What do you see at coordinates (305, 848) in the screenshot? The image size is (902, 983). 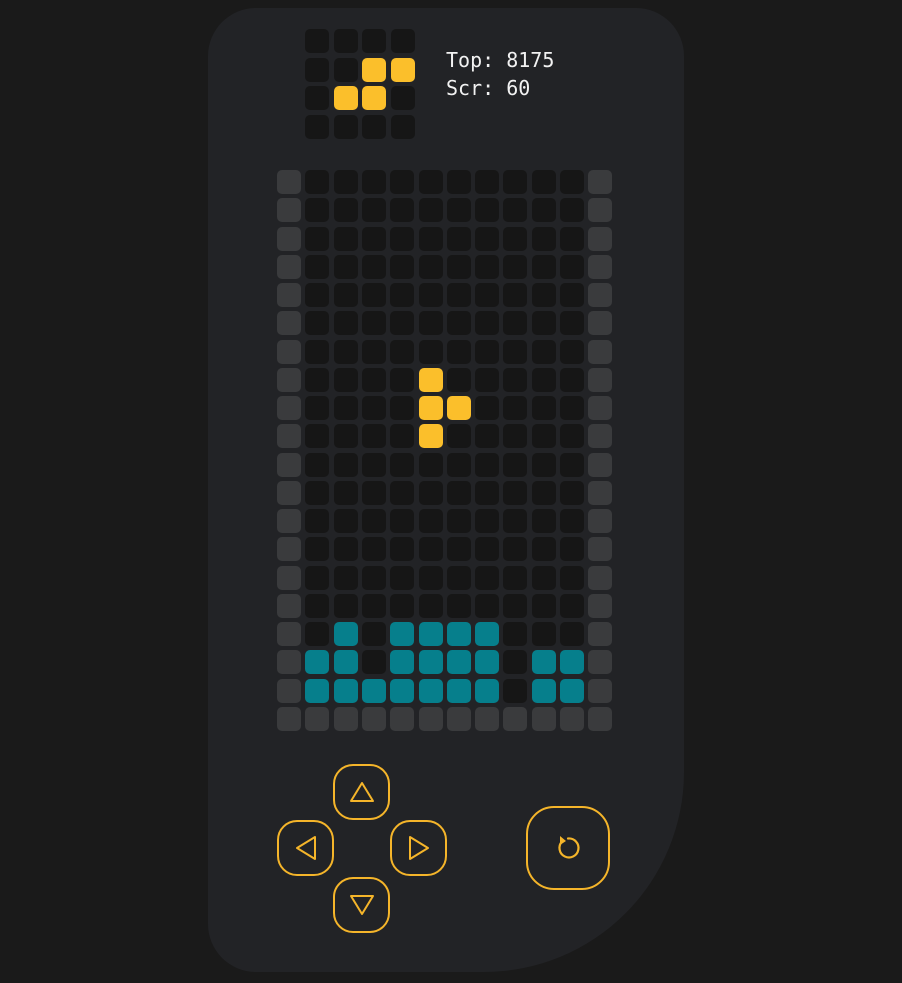 I see `move-left-button` at bounding box center [305, 848].